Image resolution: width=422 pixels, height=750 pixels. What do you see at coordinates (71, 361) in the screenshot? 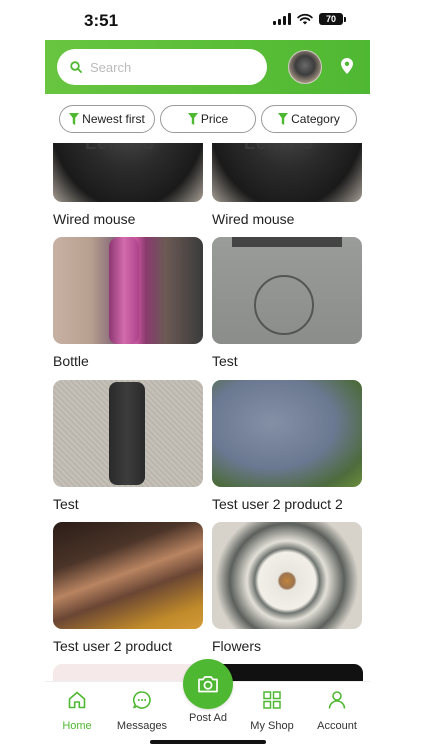
I see `product-title: Bottle` at bounding box center [71, 361].